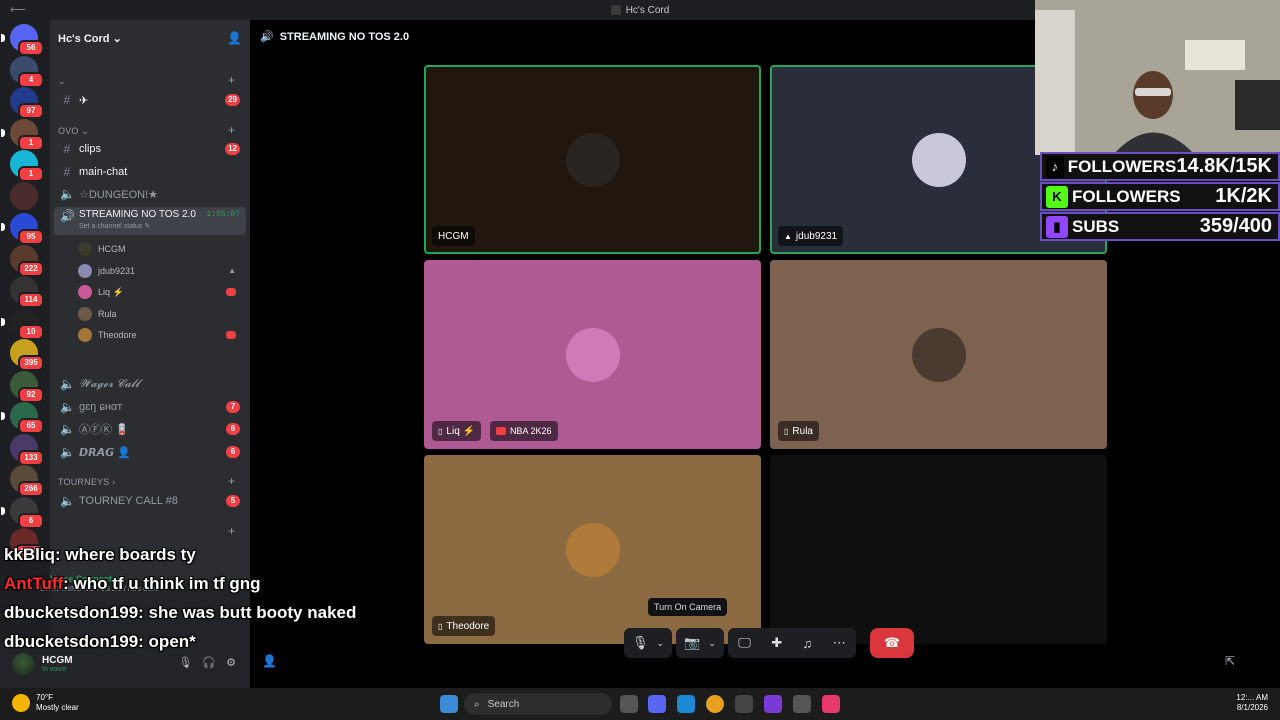 The width and height of the screenshot is (1280, 720). Describe the element at coordinates (22, 512) in the screenshot. I see `server-icon-server-15: 6` at that location.